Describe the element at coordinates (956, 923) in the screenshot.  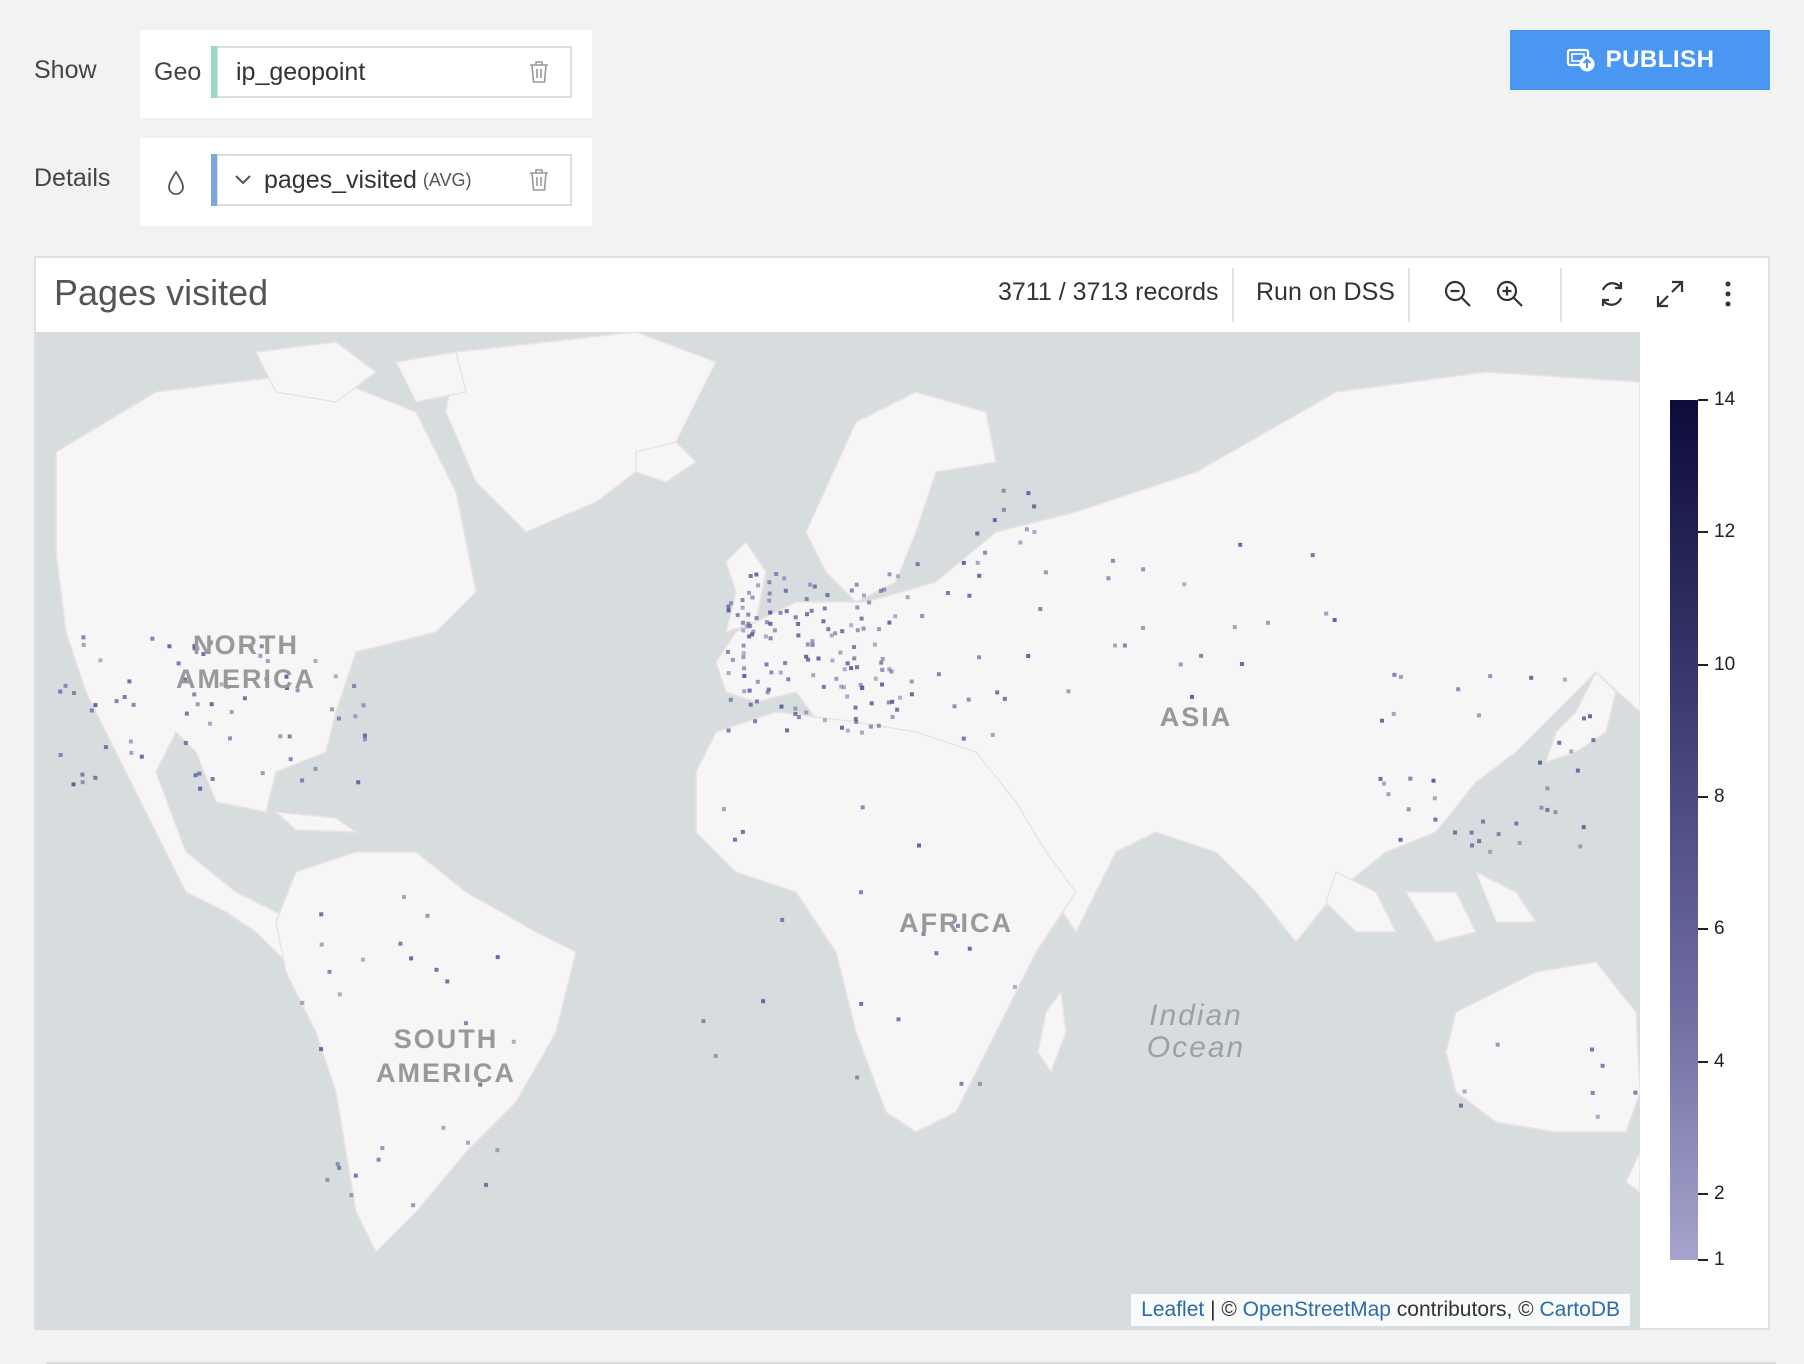
I see `continent-label-africa: AFRICA` at that location.